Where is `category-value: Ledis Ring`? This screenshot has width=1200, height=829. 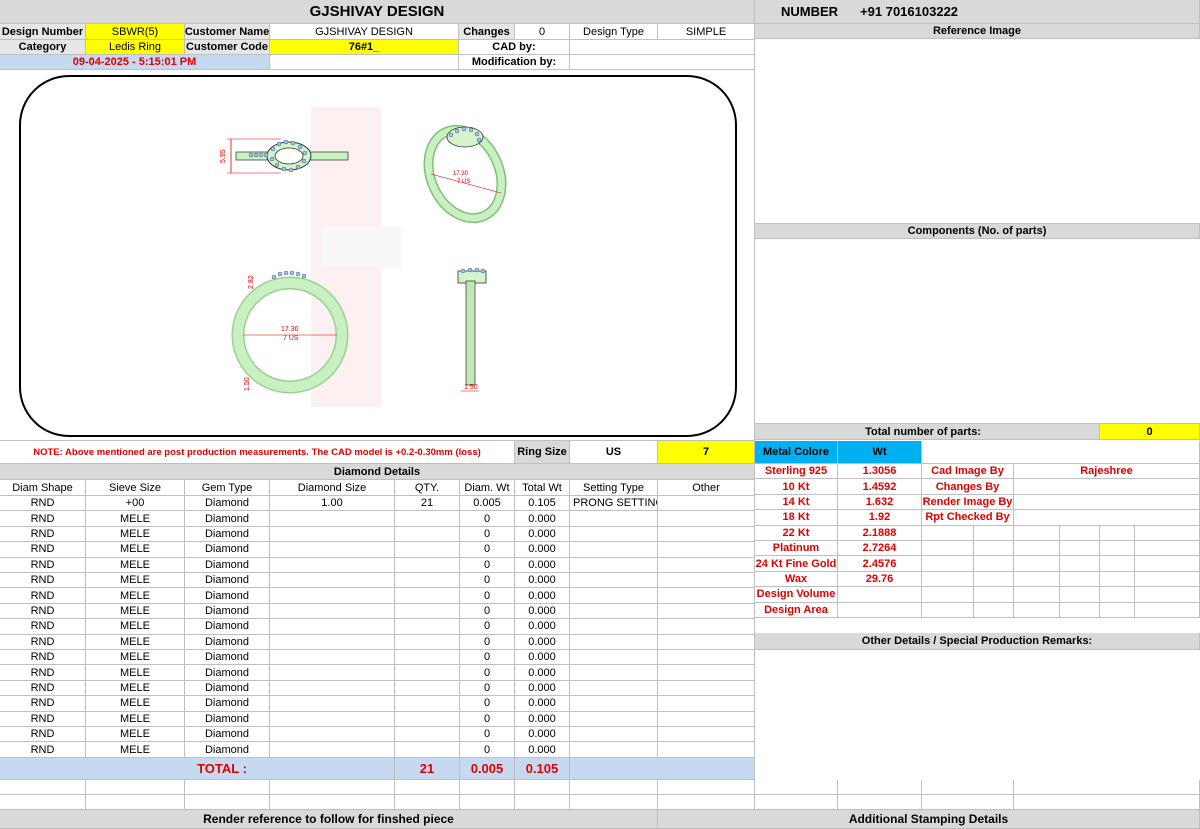 category-value: Ledis Ring is located at coordinates (135, 47).